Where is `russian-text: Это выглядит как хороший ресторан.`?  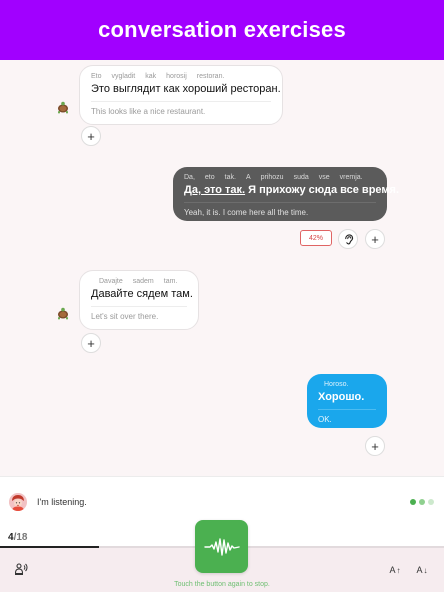 russian-text: Это выглядит как хороший ресторан. is located at coordinates (186, 89).